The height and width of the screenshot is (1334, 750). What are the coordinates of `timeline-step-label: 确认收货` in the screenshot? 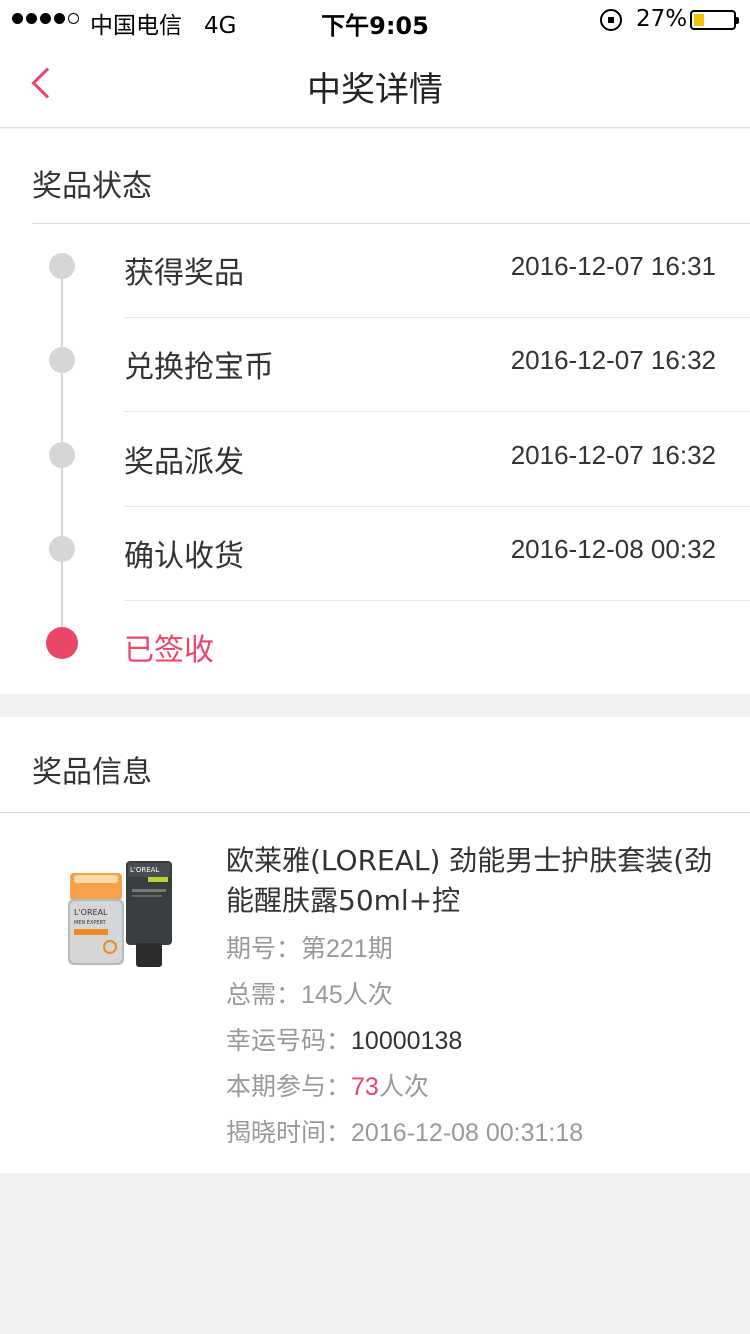 It's located at (184, 556).